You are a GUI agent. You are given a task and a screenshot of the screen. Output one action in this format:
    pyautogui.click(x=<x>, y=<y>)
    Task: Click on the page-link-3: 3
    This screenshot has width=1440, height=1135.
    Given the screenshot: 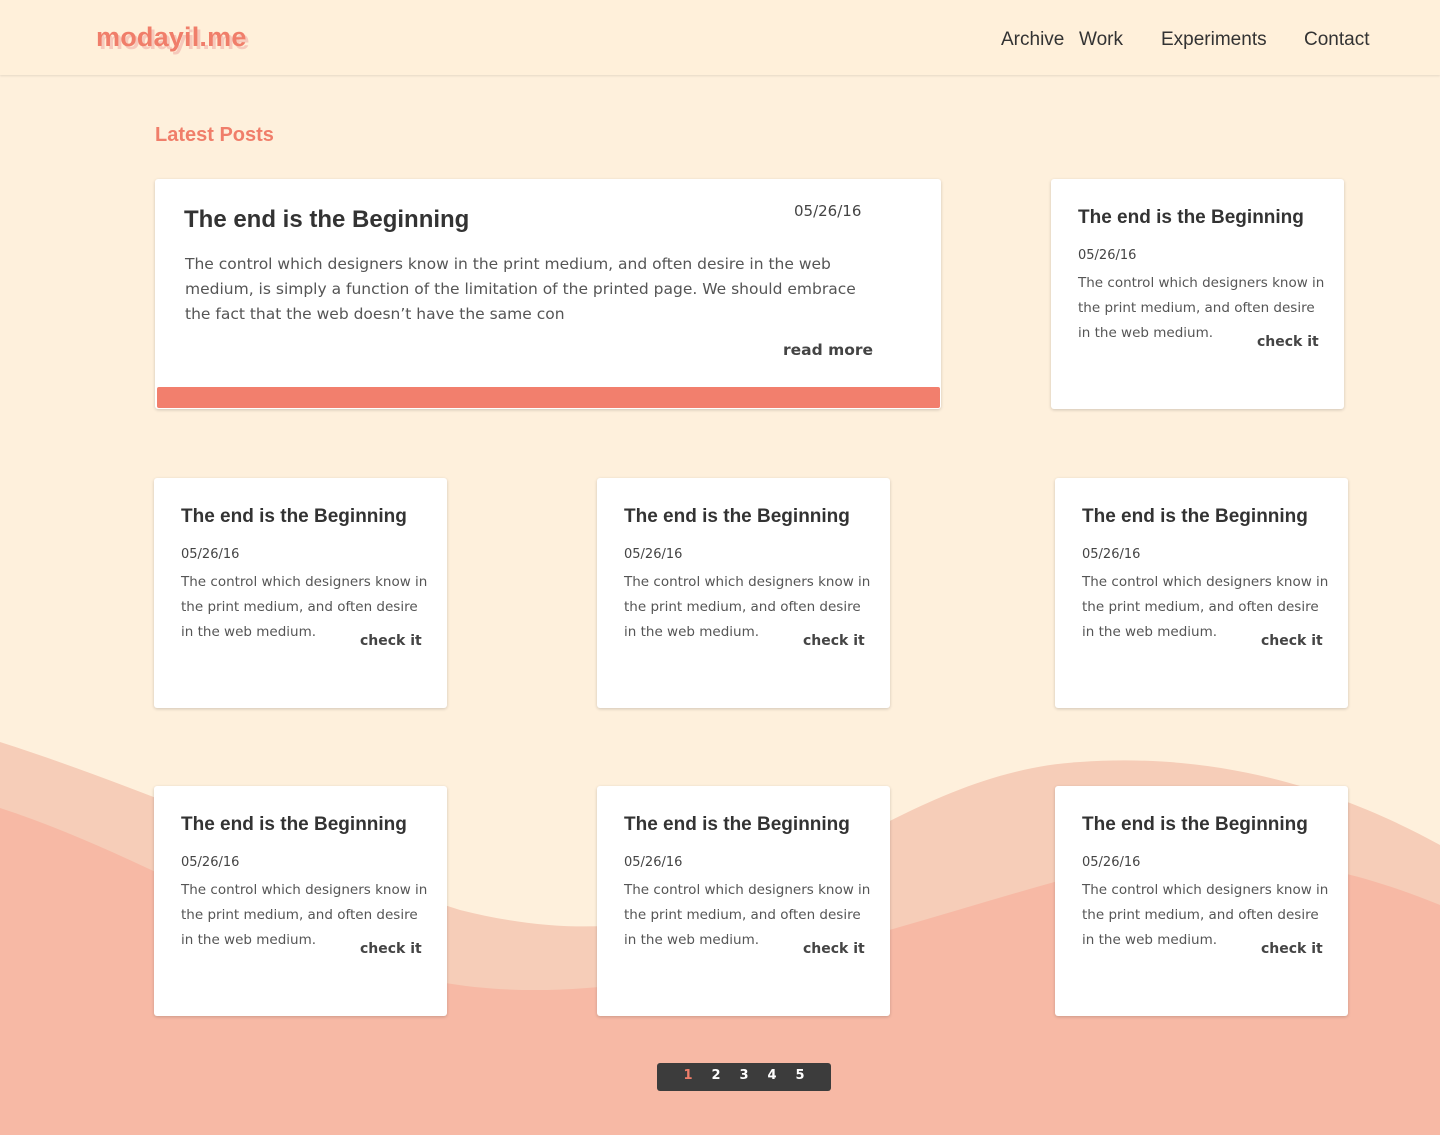 What is the action you would take?
    pyautogui.click(x=744, y=1075)
    